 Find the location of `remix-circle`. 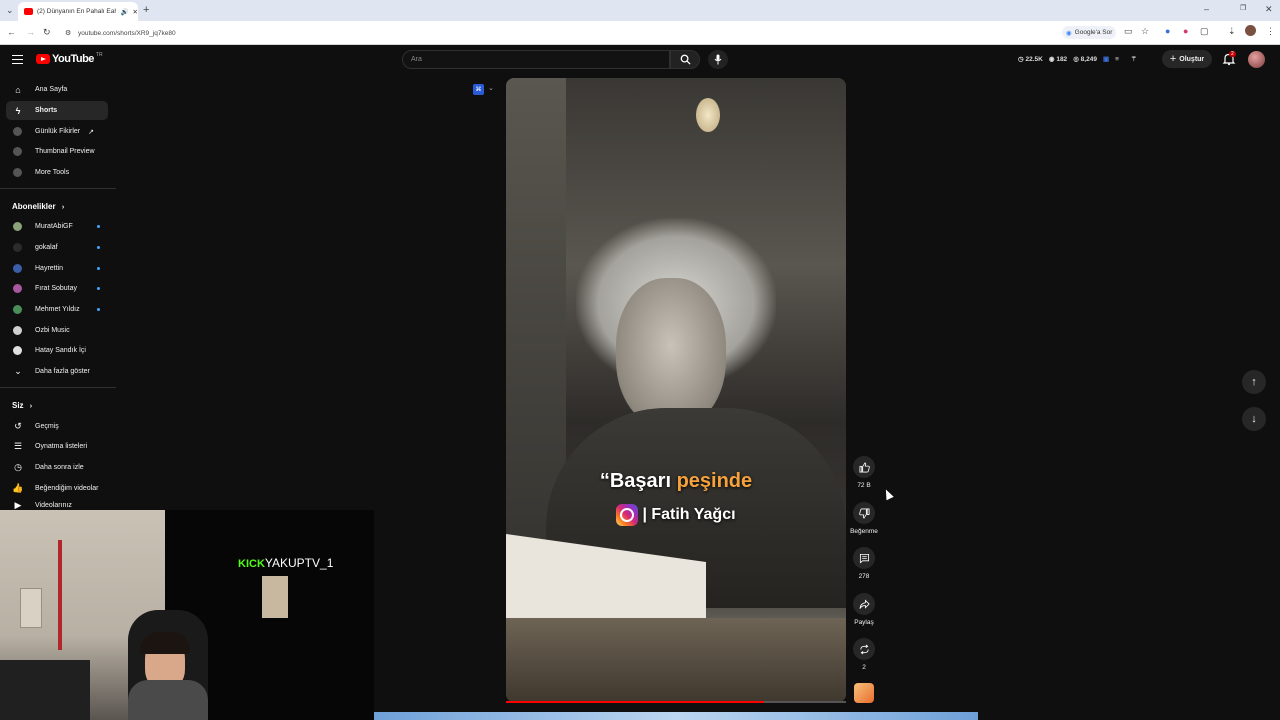

remix-circle is located at coordinates (864, 649).